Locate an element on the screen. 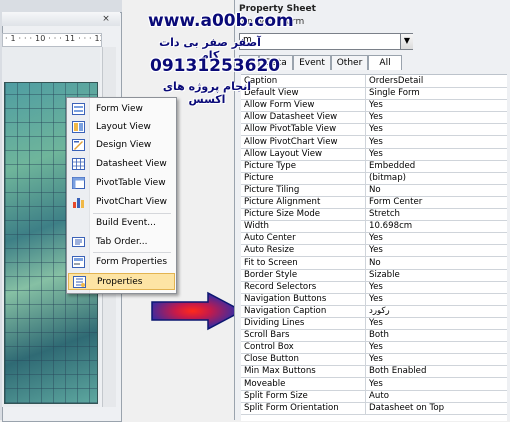 The height and width of the screenshot is (422, 510). menu-item-design-view: Design View is located at coordinates (121, 145).